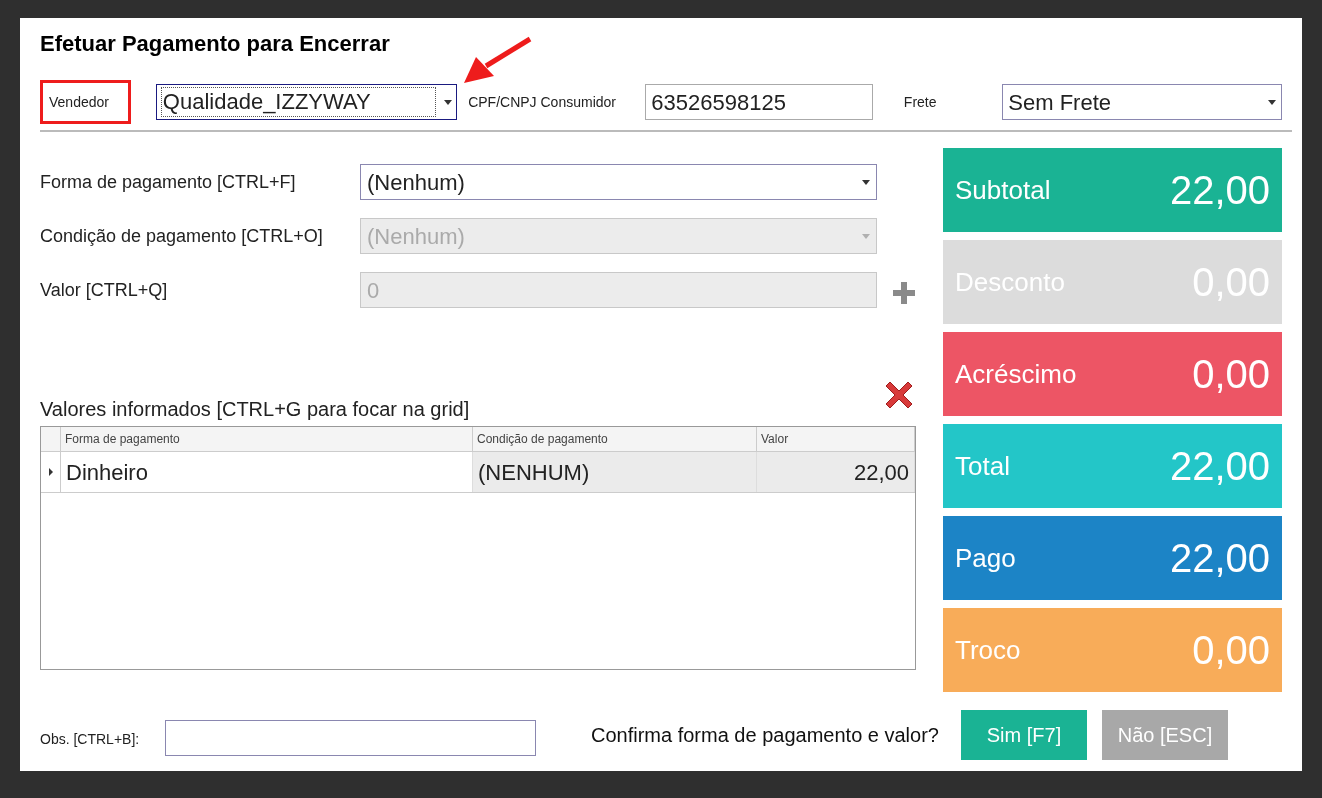 The image size is (1322, 798). What do you see at coordinates (765, 735) in the screenshot?
I see `confirm-question: Confirma forma de pagamento e valor?` at bounding box center [765, 735].